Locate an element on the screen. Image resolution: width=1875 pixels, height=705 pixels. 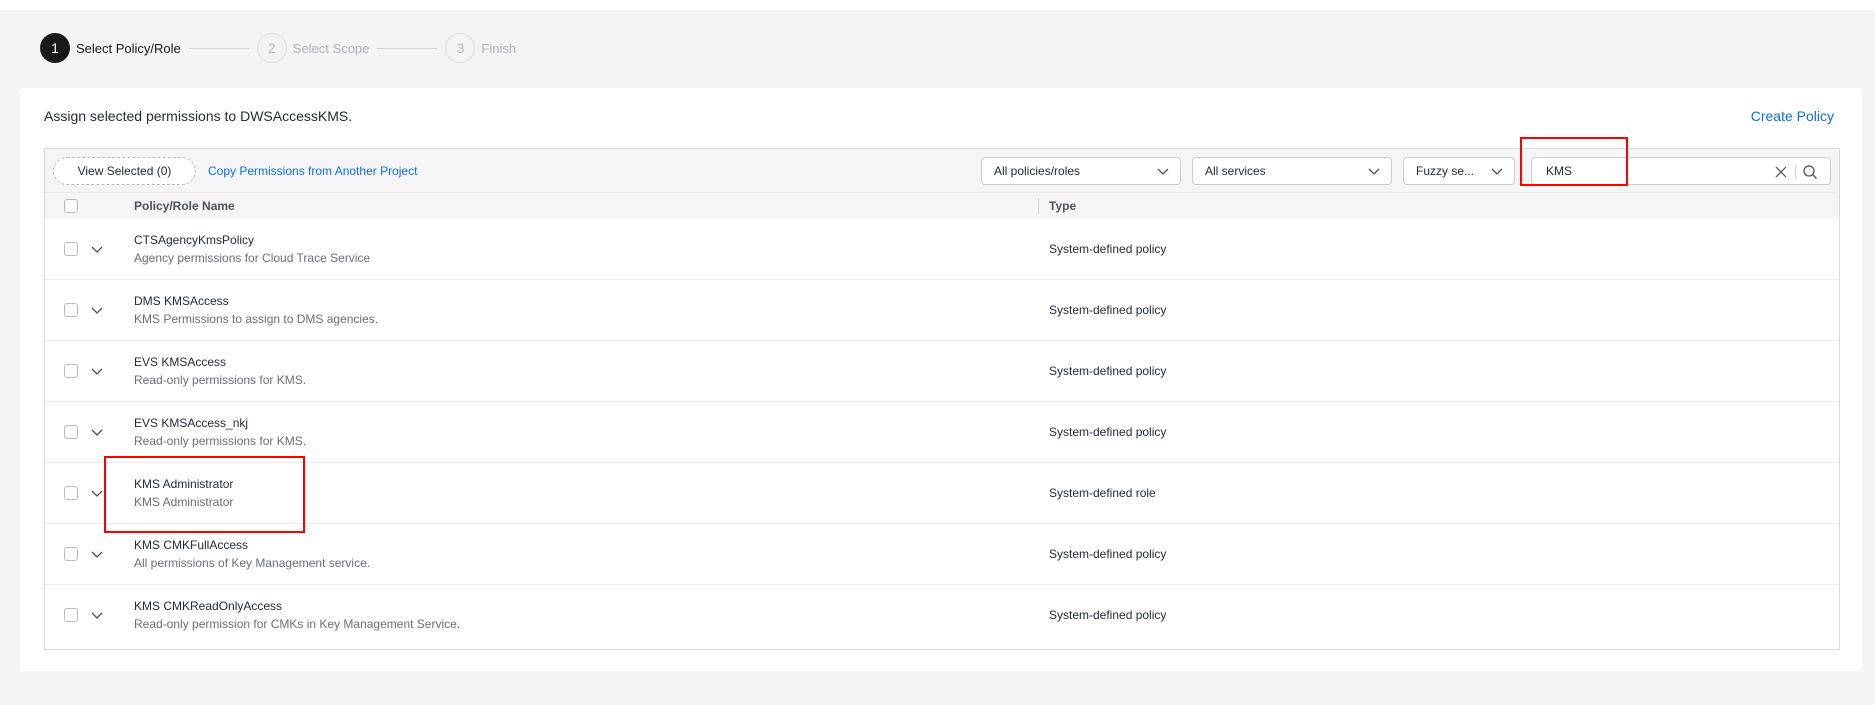
select-all-checkbox is located at coordinates (71, 206).